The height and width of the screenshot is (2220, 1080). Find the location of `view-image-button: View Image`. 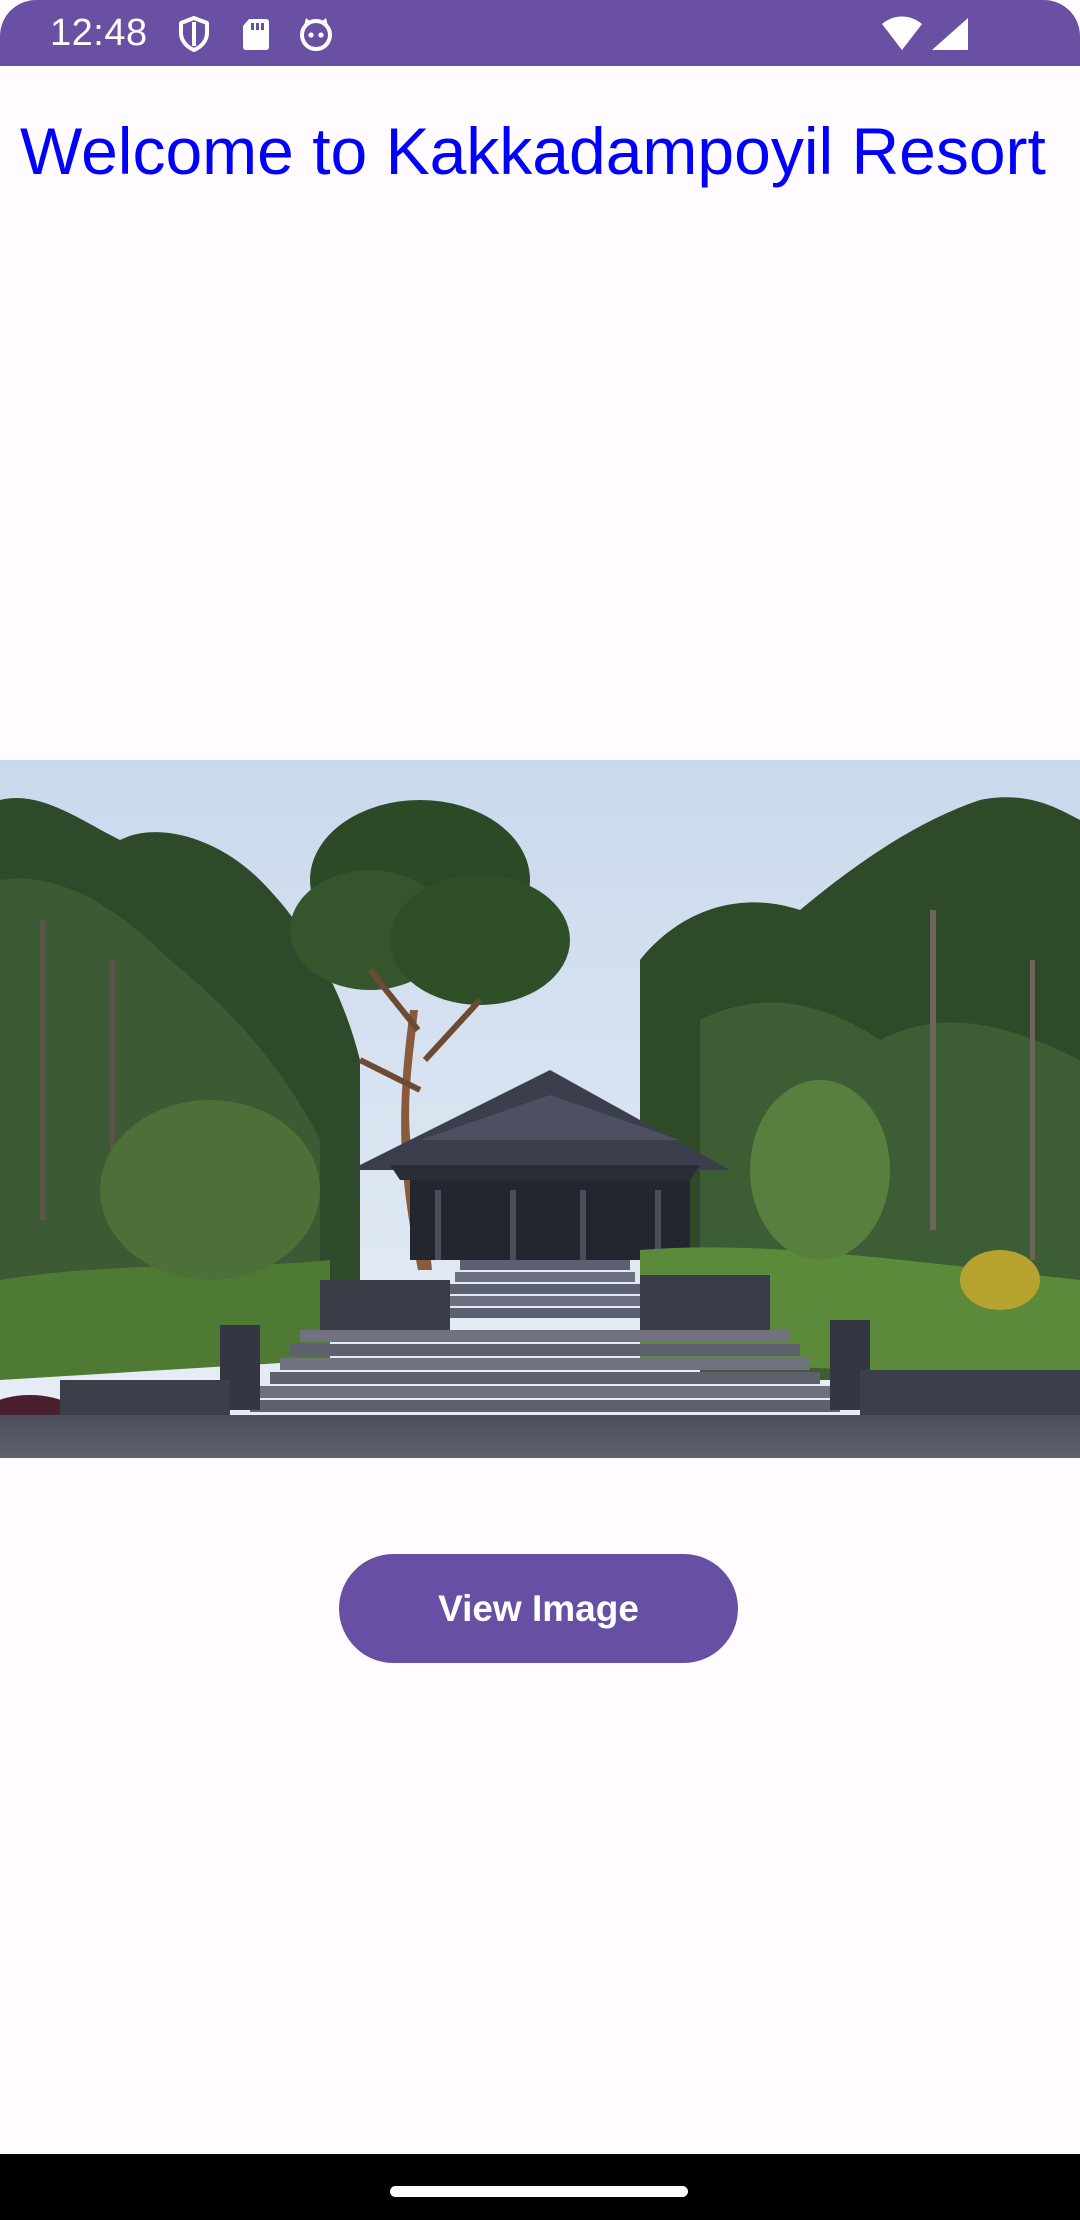

view-image-button: View Image is located at coordinates (538, 1608).